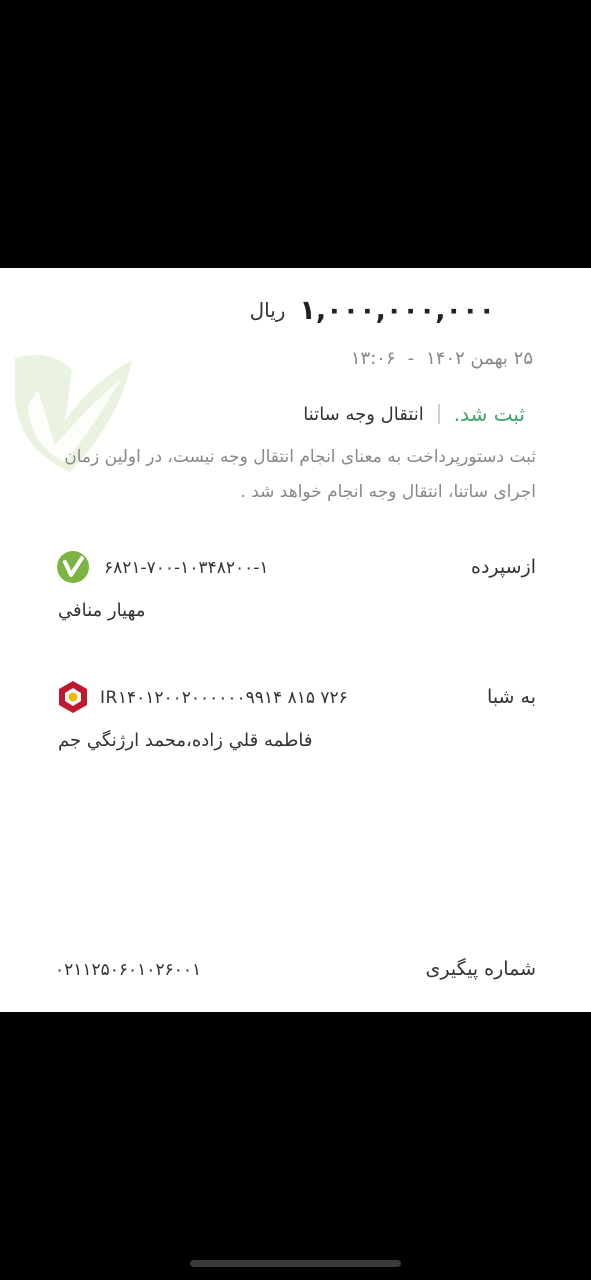 This screenshot has width=591, height=1280. What do you see at coordinates (102, 610) in the screenshot?
I see `from-holder-name: مهيار منافي` at bounding box center [102, 610].